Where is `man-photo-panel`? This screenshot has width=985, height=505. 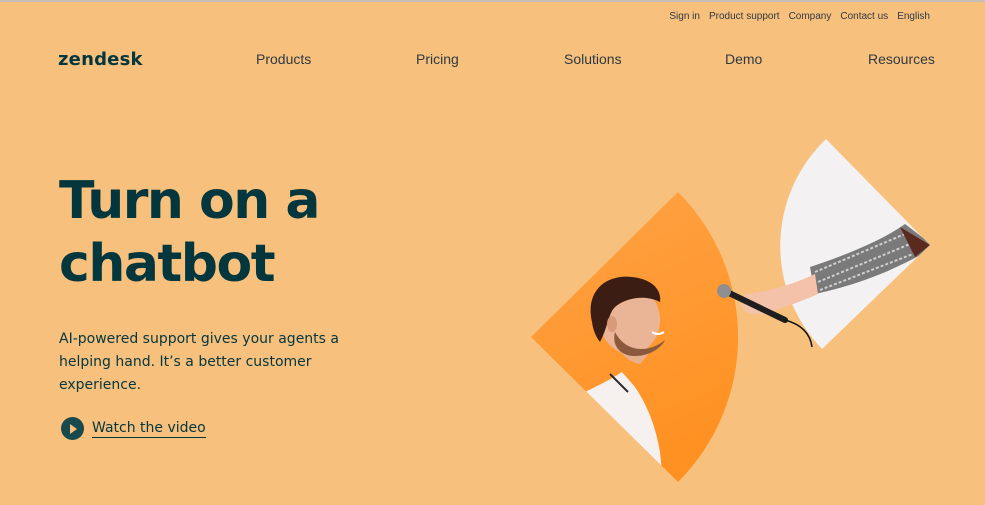
man-photo-panel is located at coordinates (635, 337).